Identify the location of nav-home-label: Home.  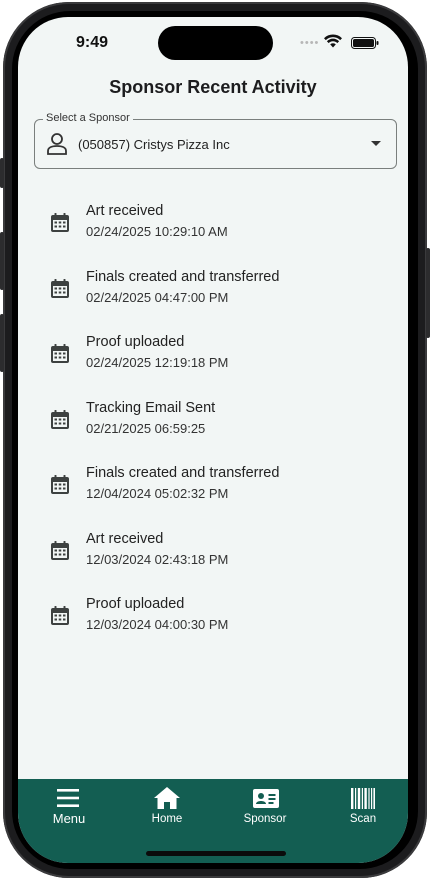
(167, 819).